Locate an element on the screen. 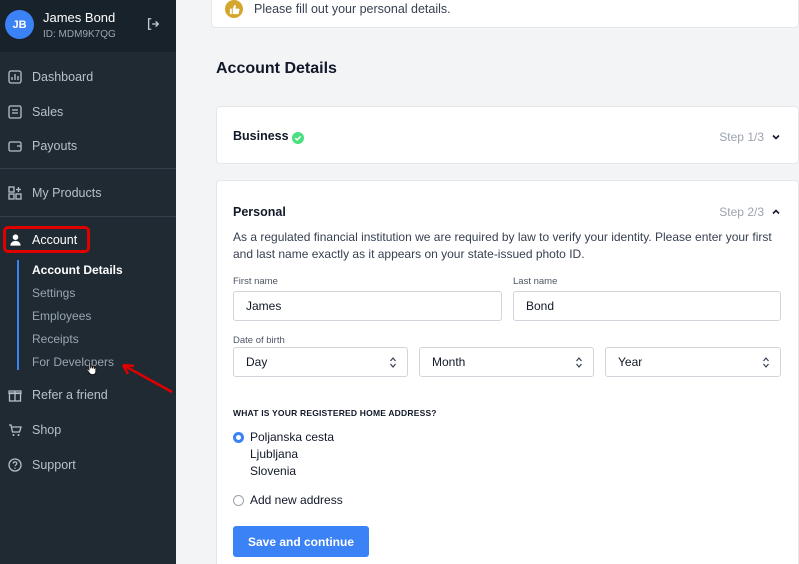 This screenshot has width=799, height=564. sidebar-item-shop: Shop is located at coordinates (88, 430).